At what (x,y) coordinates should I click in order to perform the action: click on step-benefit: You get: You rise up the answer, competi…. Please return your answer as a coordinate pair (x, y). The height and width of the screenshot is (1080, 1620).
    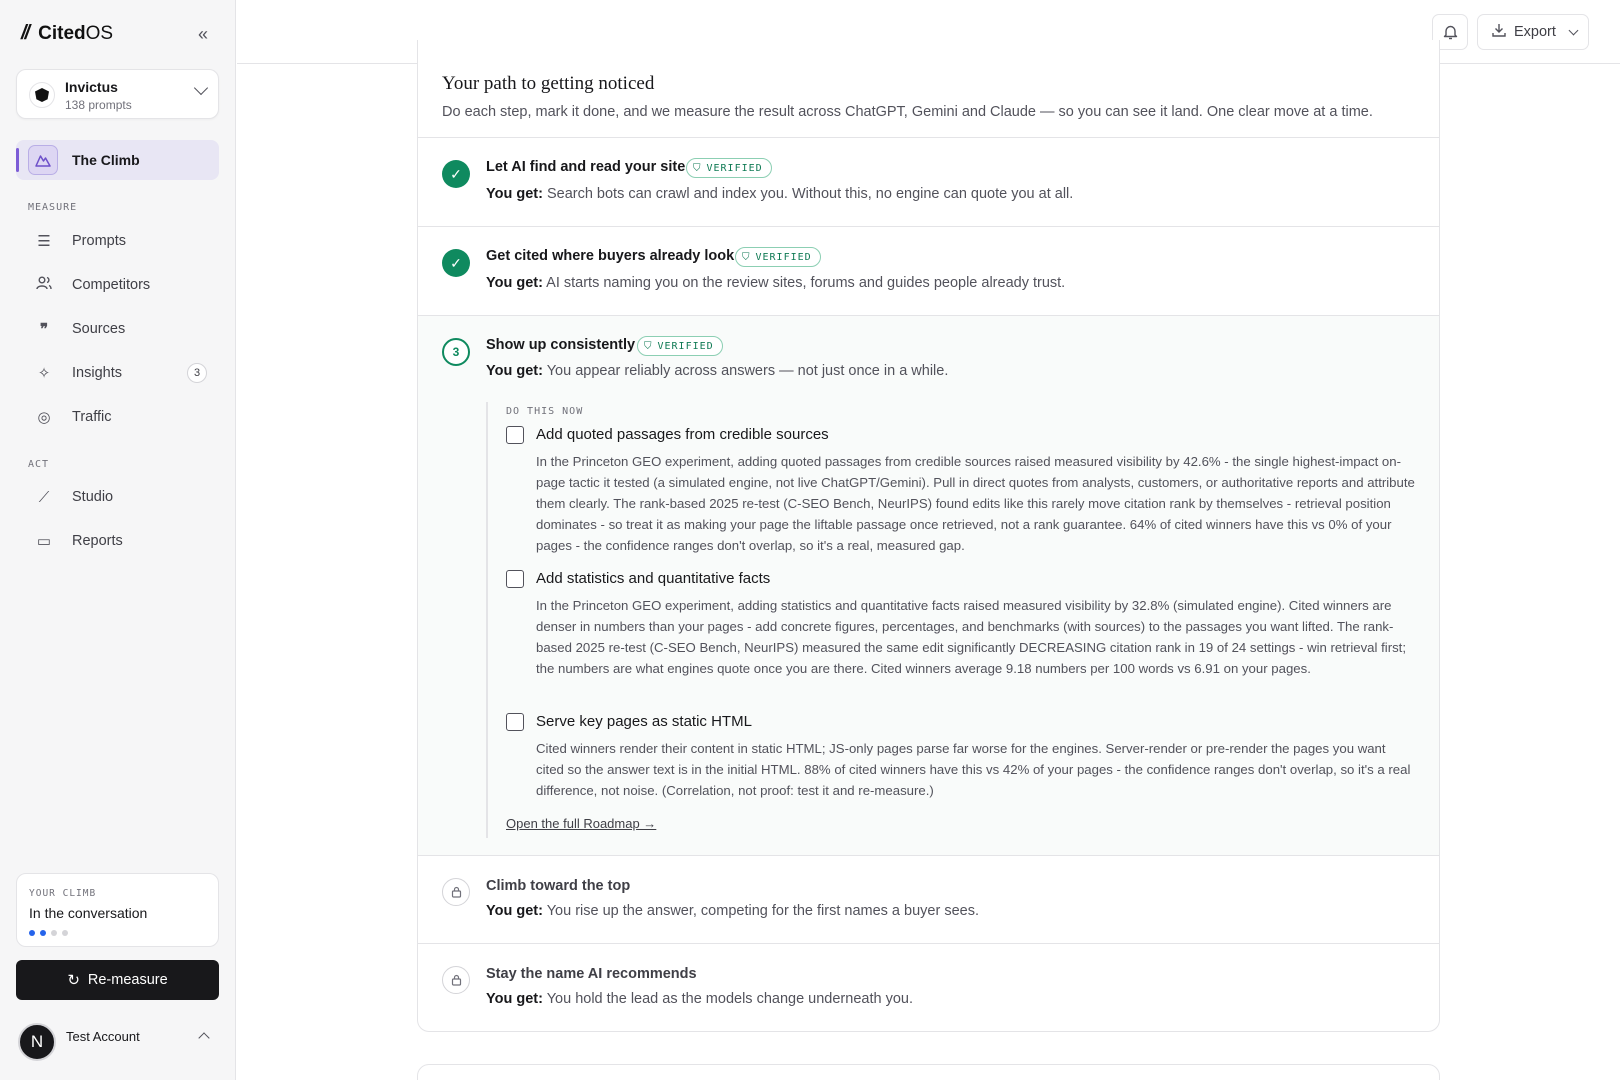
    Looking at the image, I should click on (732, 911).